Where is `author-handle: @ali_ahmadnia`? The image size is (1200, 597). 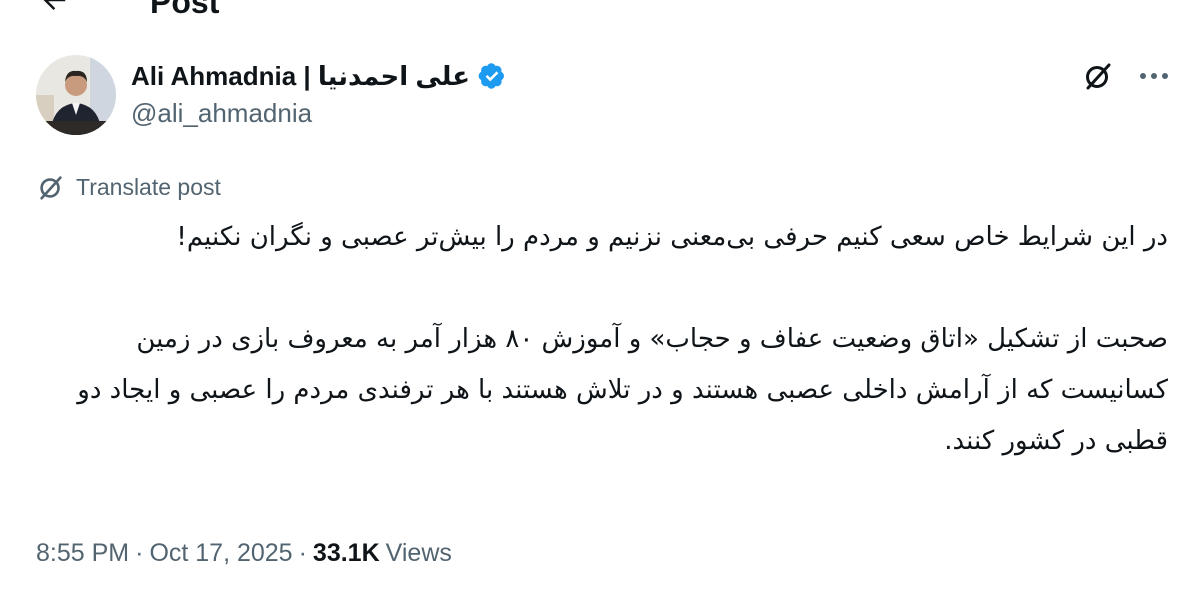
author-handle: @ali_ahmadnia is located at coordinates (221, 113).